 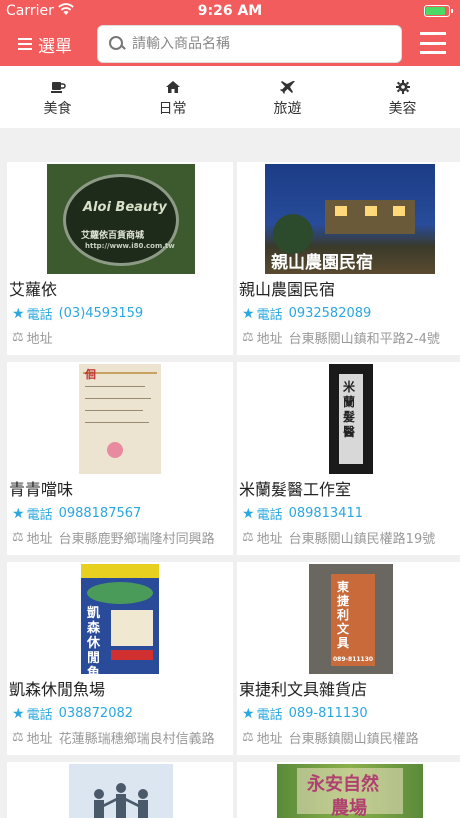 What do you see at coordinates (402, 97) in the screenshot?
I see `category-beauty: 美容` at bounding box center [402, 97].